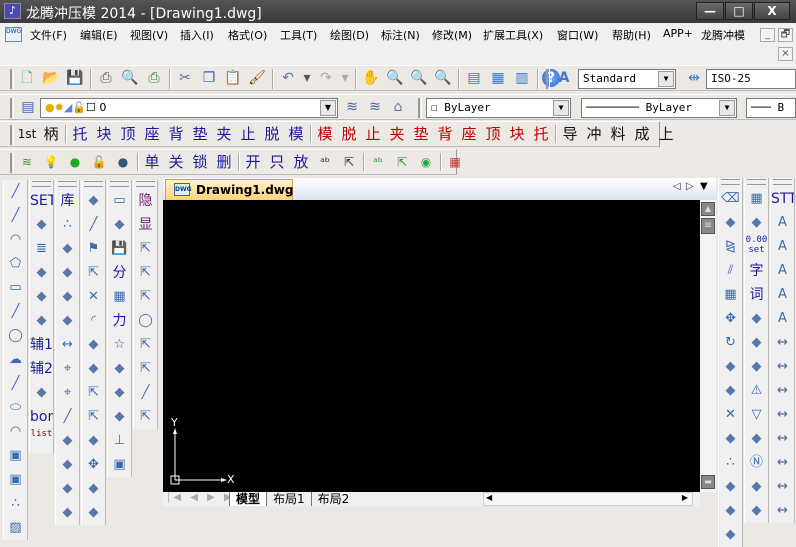 The image size is (796, 547). I want to click on layer-text-button: 锁, so click(200, 162).